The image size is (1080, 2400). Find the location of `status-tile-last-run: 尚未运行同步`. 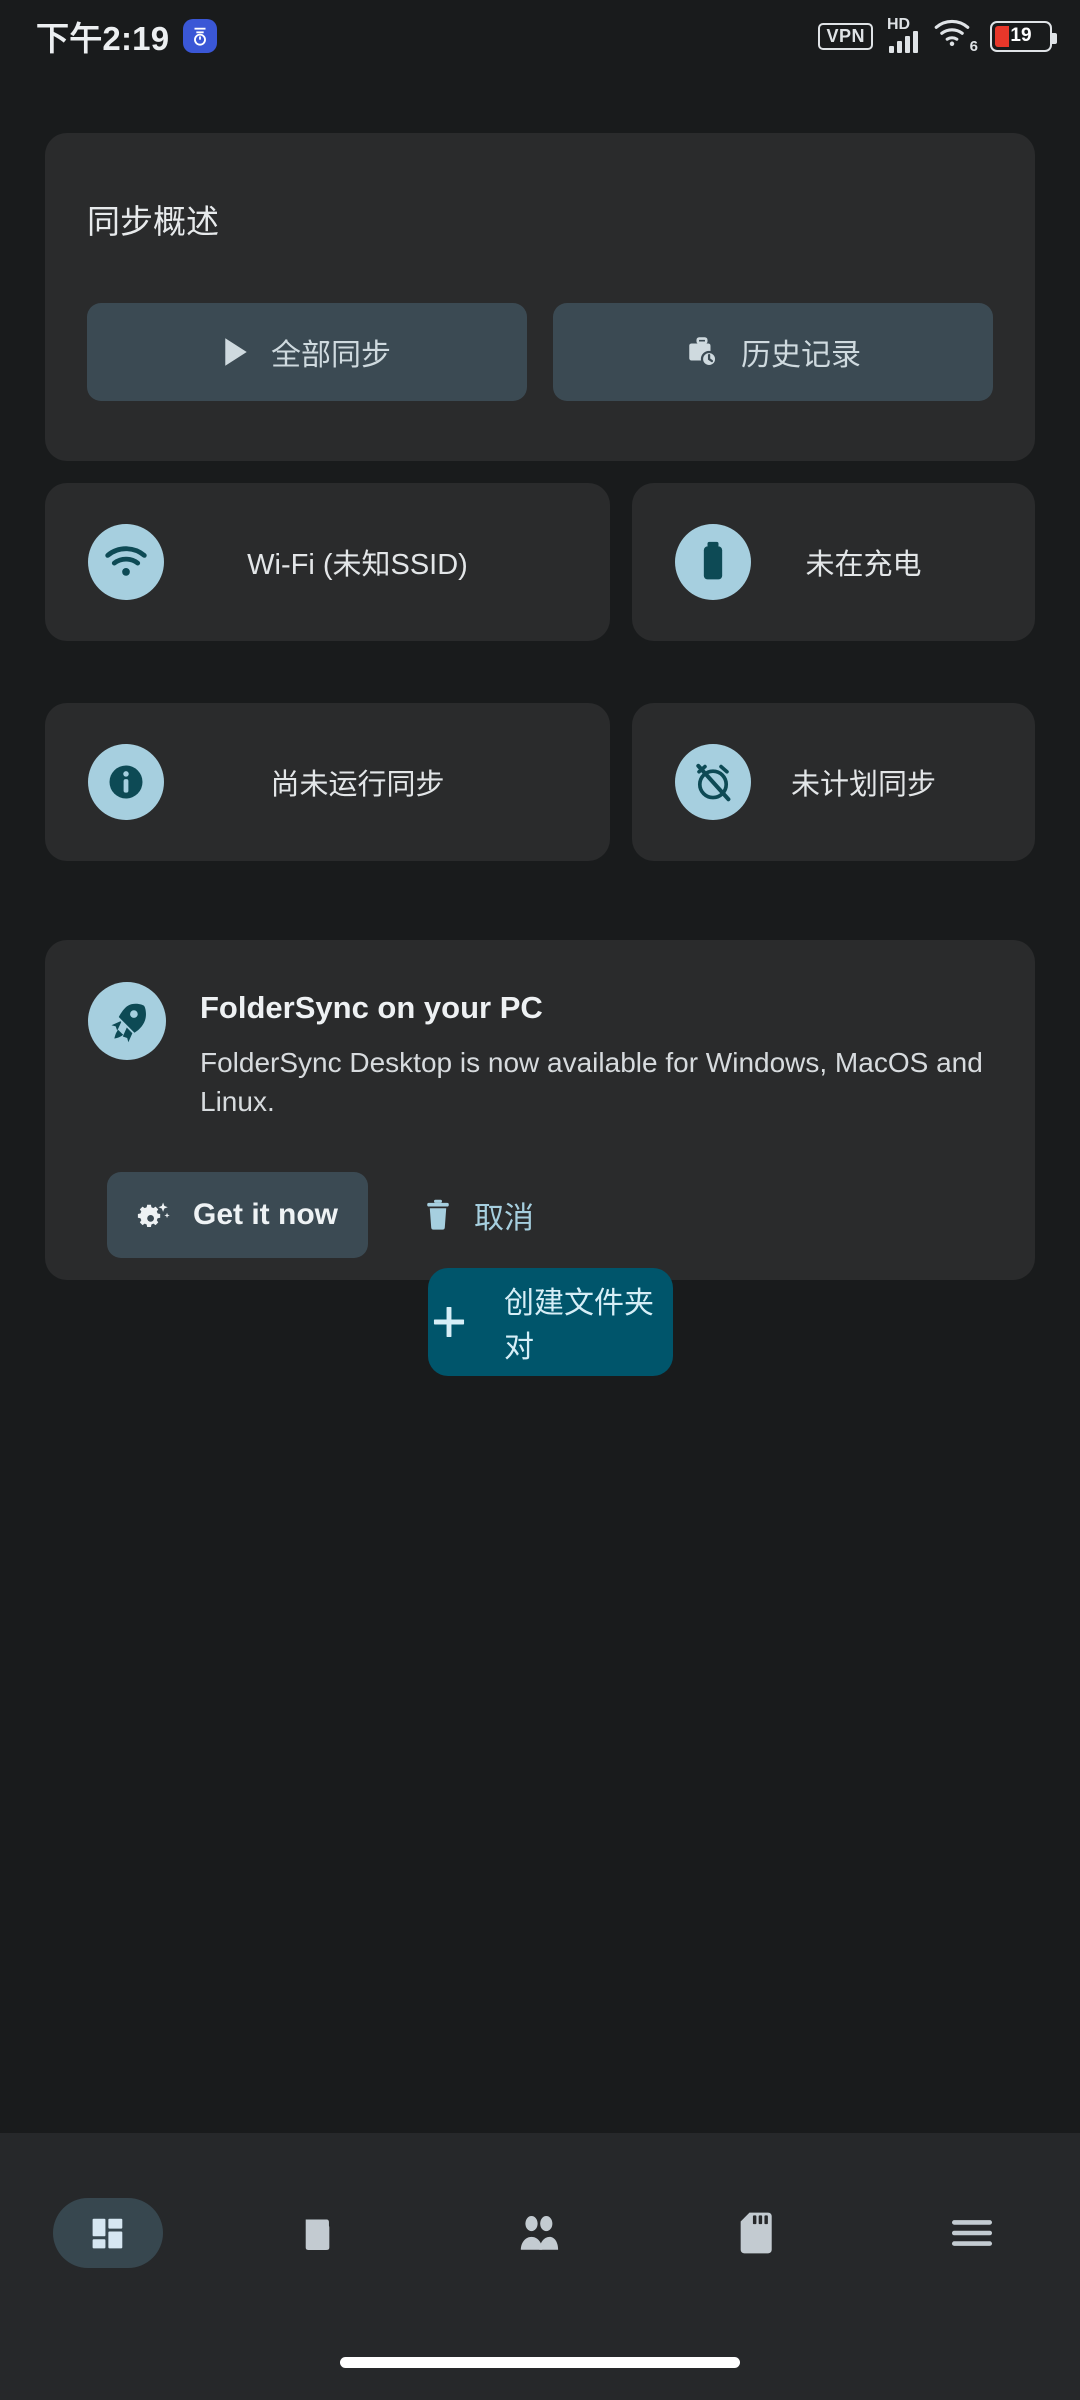

status-tile-last-run: 尚未运行同步 is located at coordinates (327, 782).